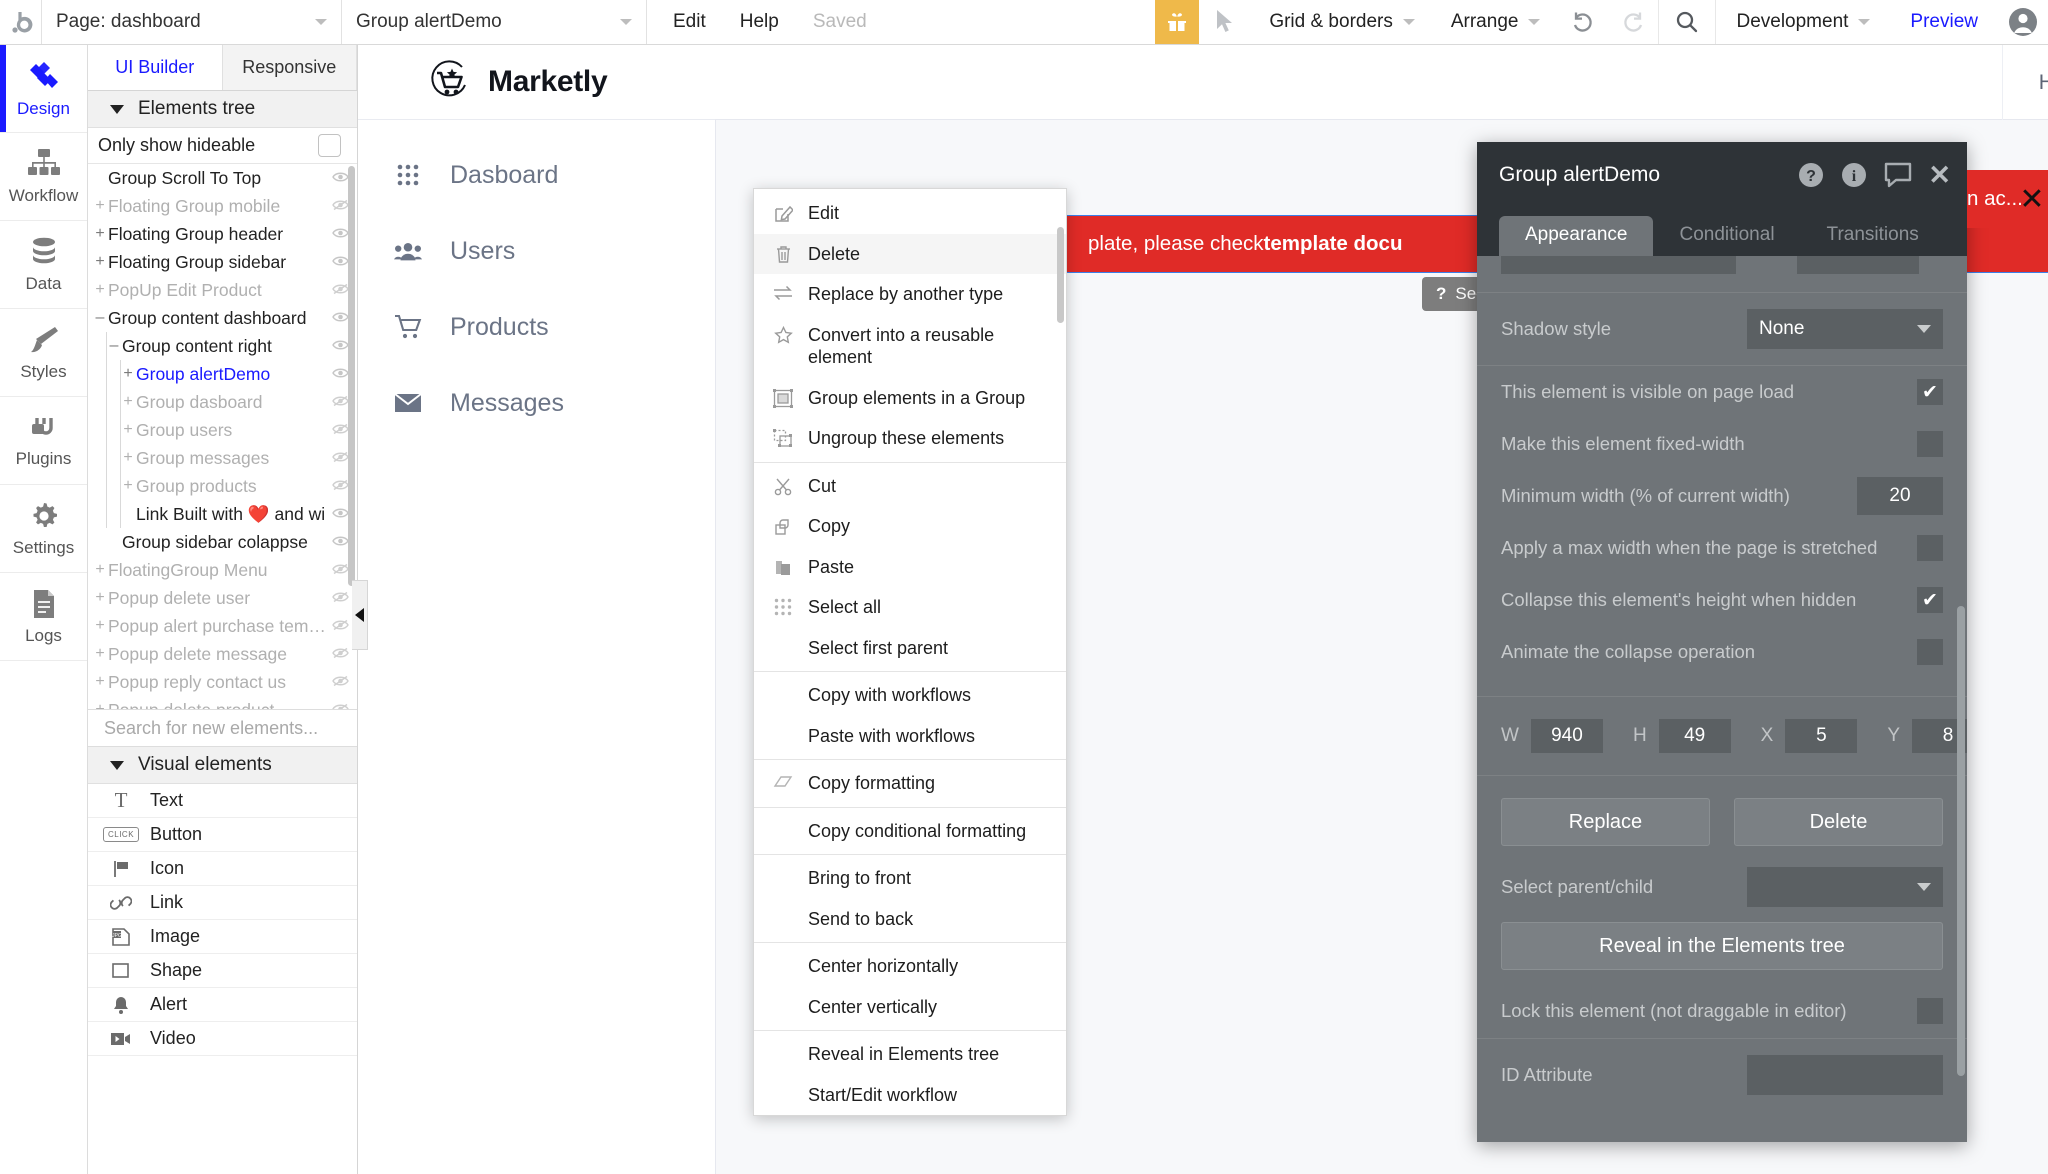  Describe the element at coordinates (910, 695) in the screenshot. I see `context-menu-item: Copy with workflows` at that location.